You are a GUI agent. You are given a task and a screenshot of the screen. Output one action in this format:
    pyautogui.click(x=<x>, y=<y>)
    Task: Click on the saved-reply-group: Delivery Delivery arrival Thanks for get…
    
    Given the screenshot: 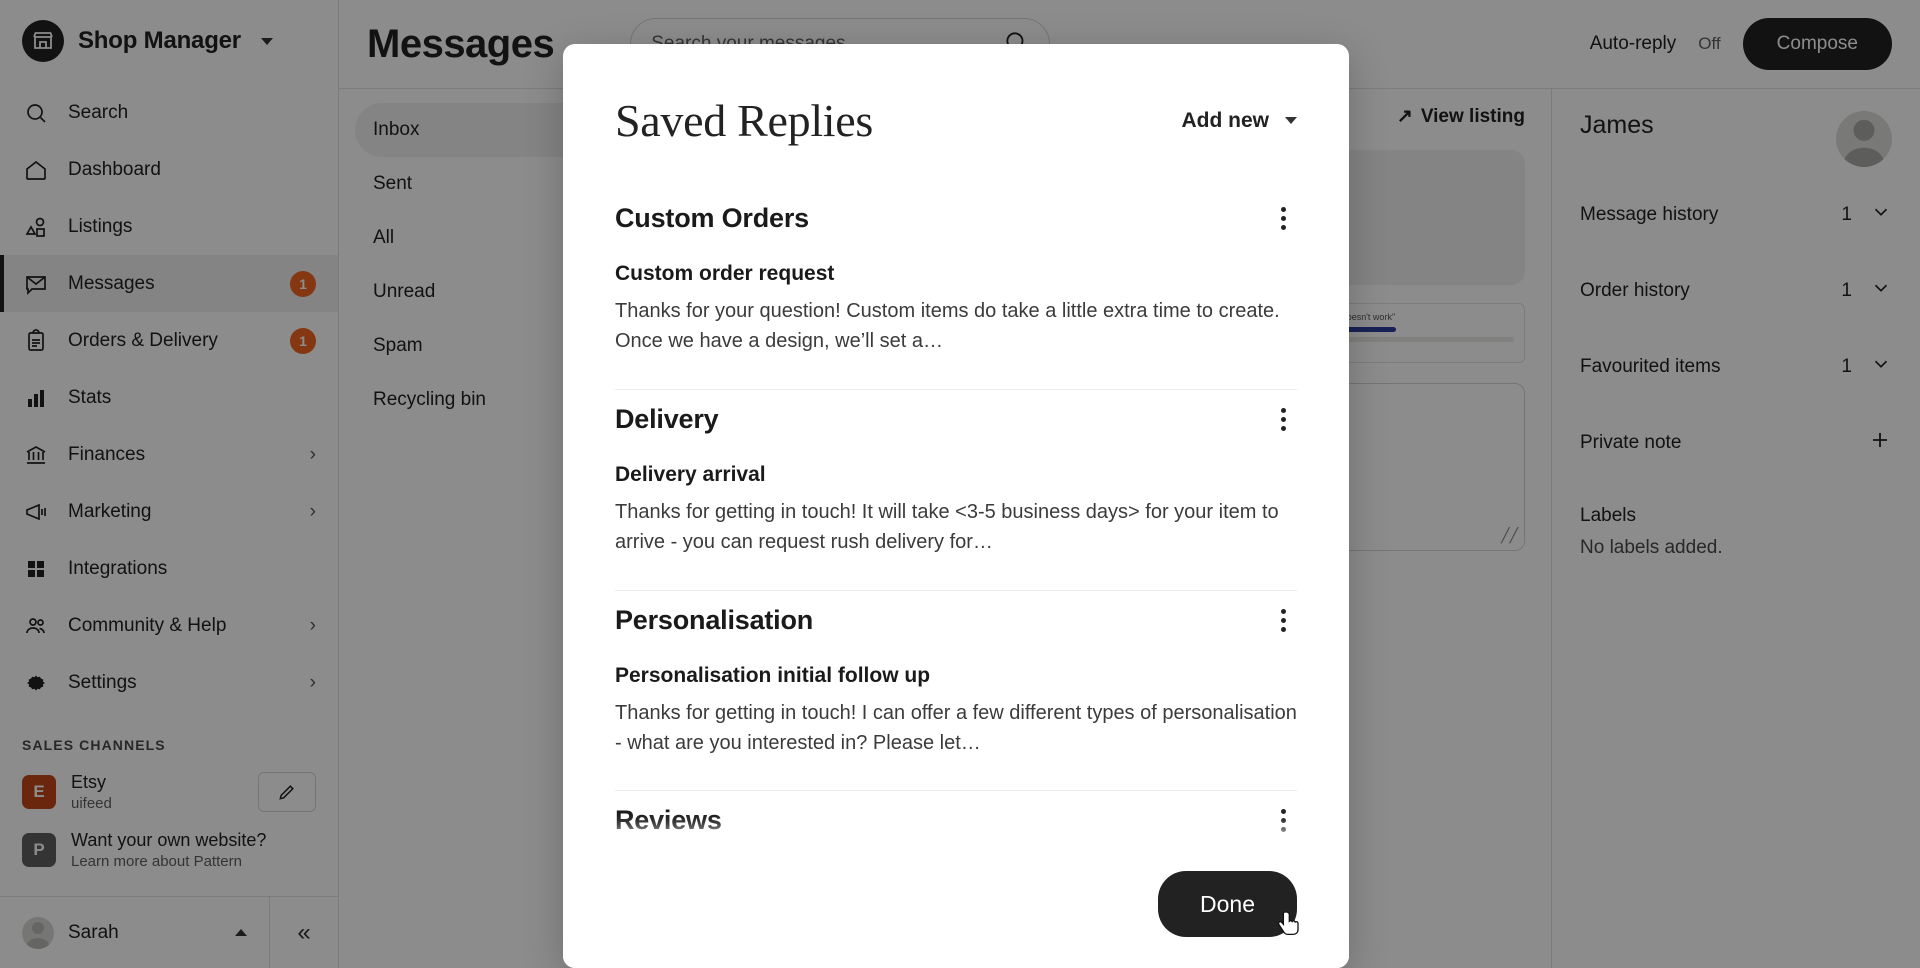 What is the action you would take?
    pyautogui.click(x=956, y=489)
    